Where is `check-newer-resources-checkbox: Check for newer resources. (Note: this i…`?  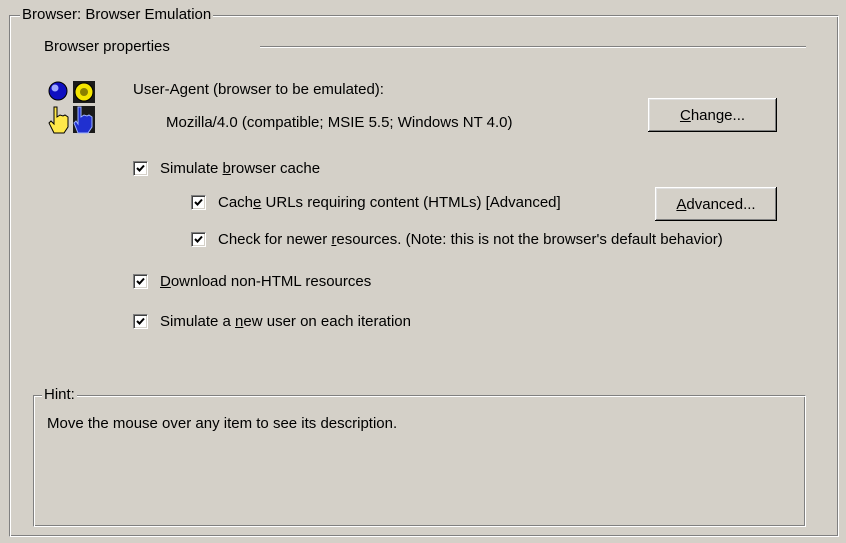
check-newer-resources-checkbox: Check for newer resources. (Note: this i… is located at coordinates (457, 239).